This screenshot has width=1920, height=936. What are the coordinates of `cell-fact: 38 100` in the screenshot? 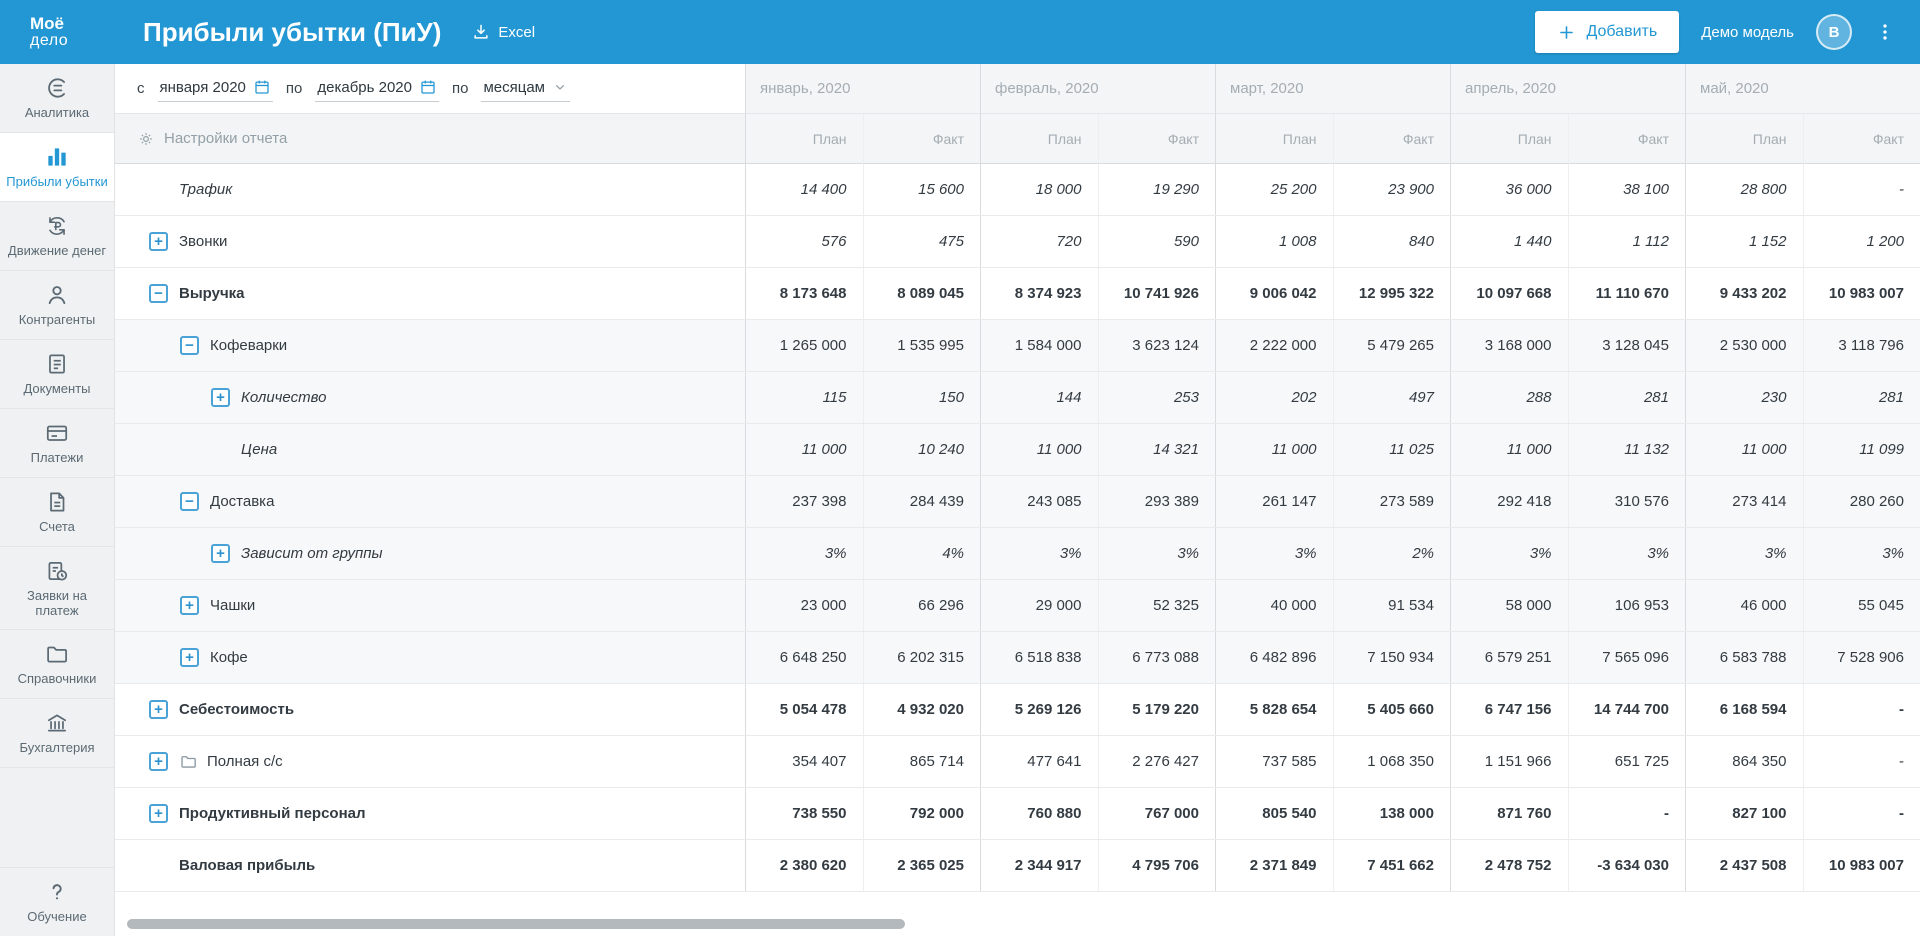 It's located at (1626, 189).